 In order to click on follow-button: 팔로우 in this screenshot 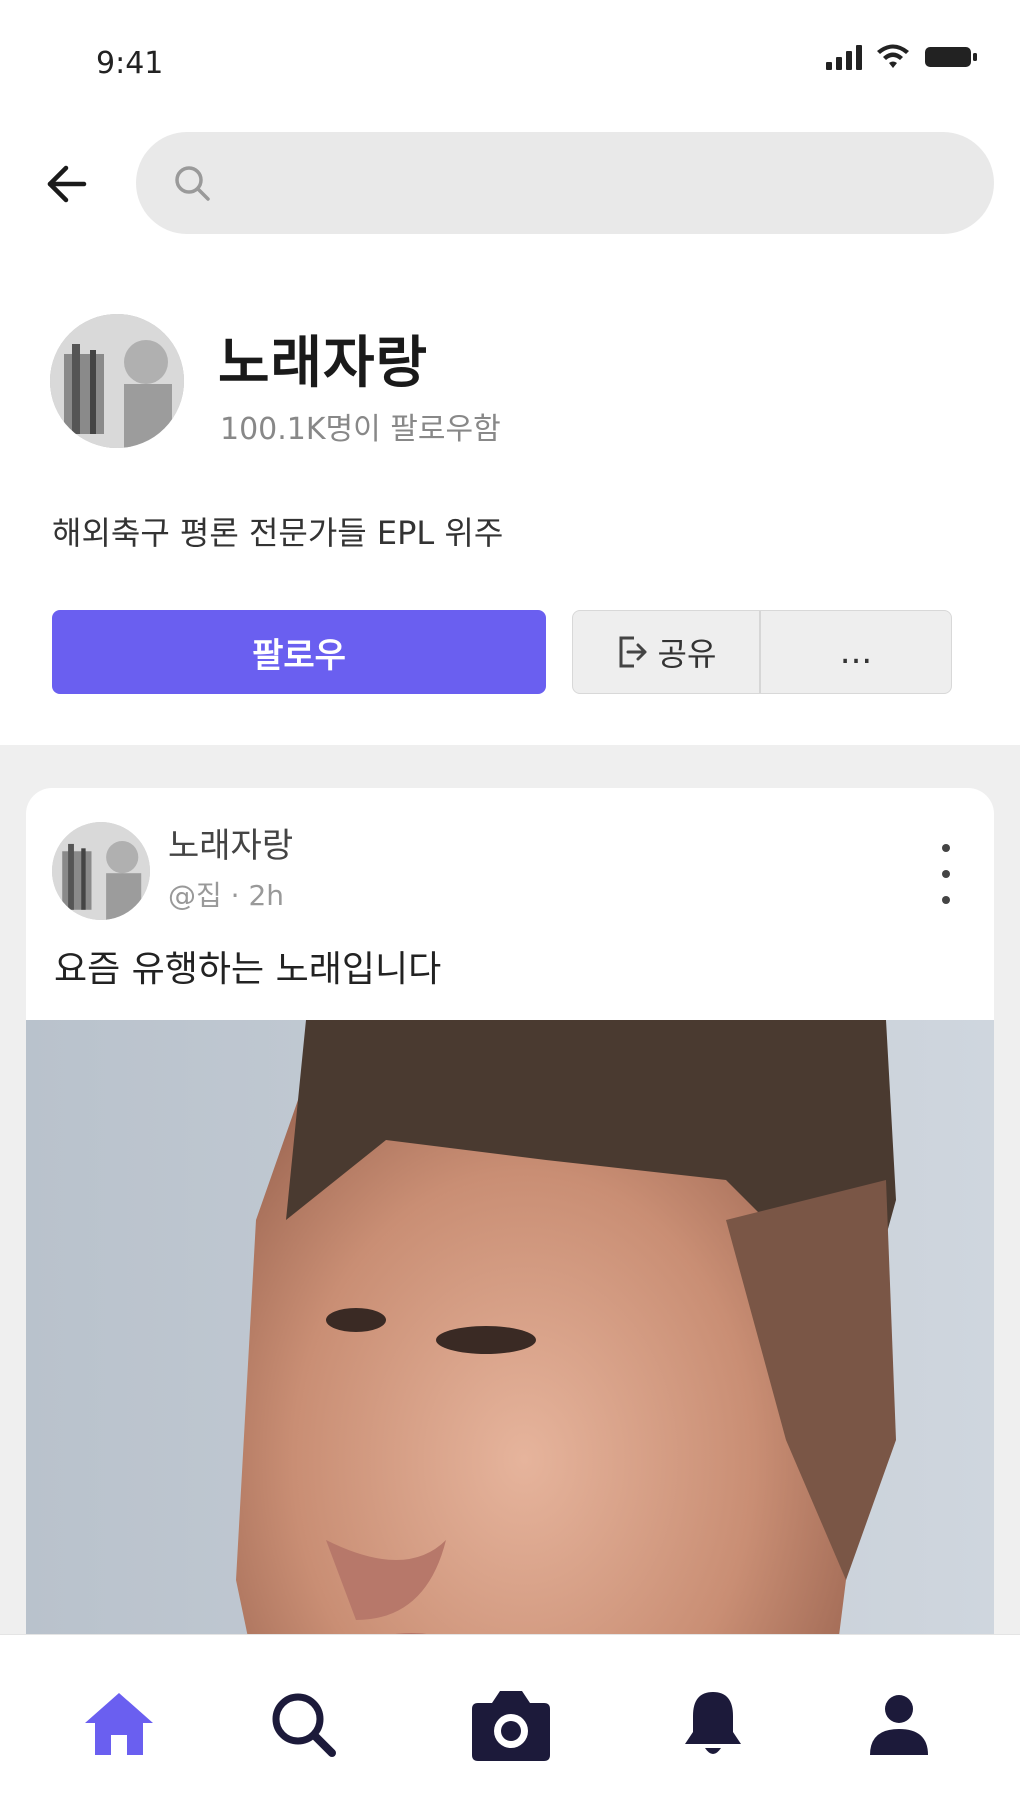, I will do `click(299, 652)`.